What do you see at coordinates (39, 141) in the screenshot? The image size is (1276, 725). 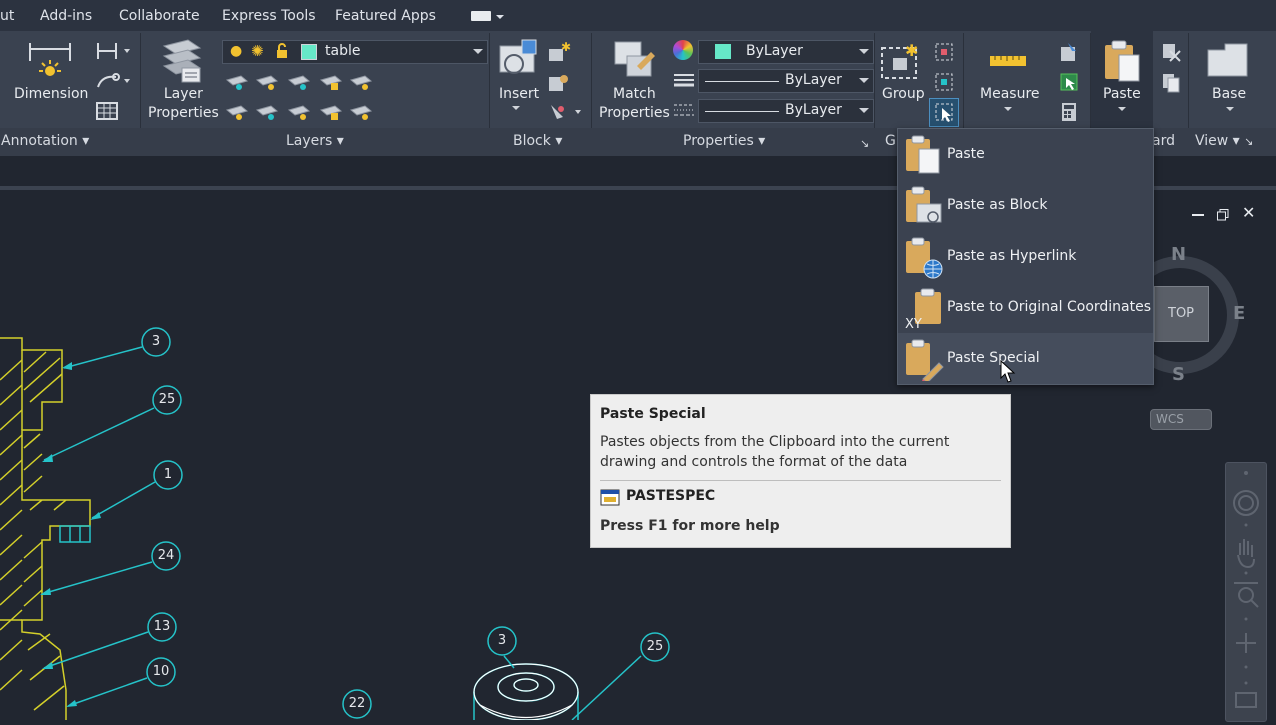 I see `panel-title-text: Annotation` at bounding box center [39, 141].